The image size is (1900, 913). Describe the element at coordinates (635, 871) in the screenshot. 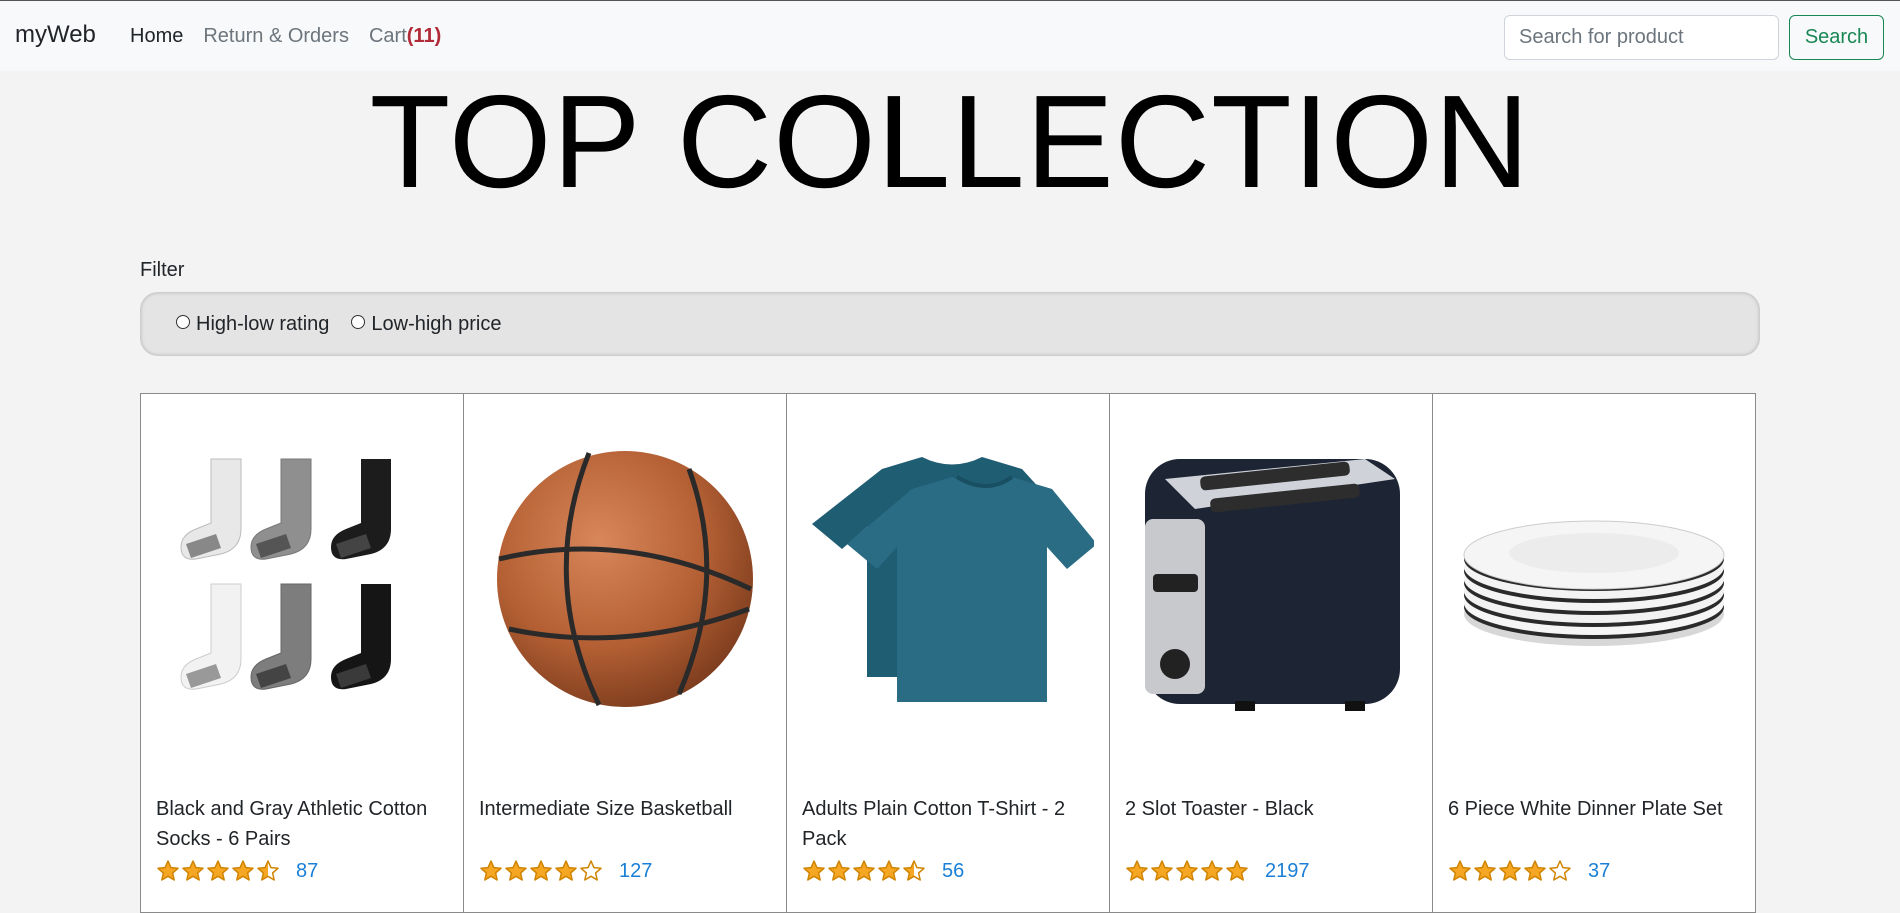

I see `review-count-link: 127` at that location.